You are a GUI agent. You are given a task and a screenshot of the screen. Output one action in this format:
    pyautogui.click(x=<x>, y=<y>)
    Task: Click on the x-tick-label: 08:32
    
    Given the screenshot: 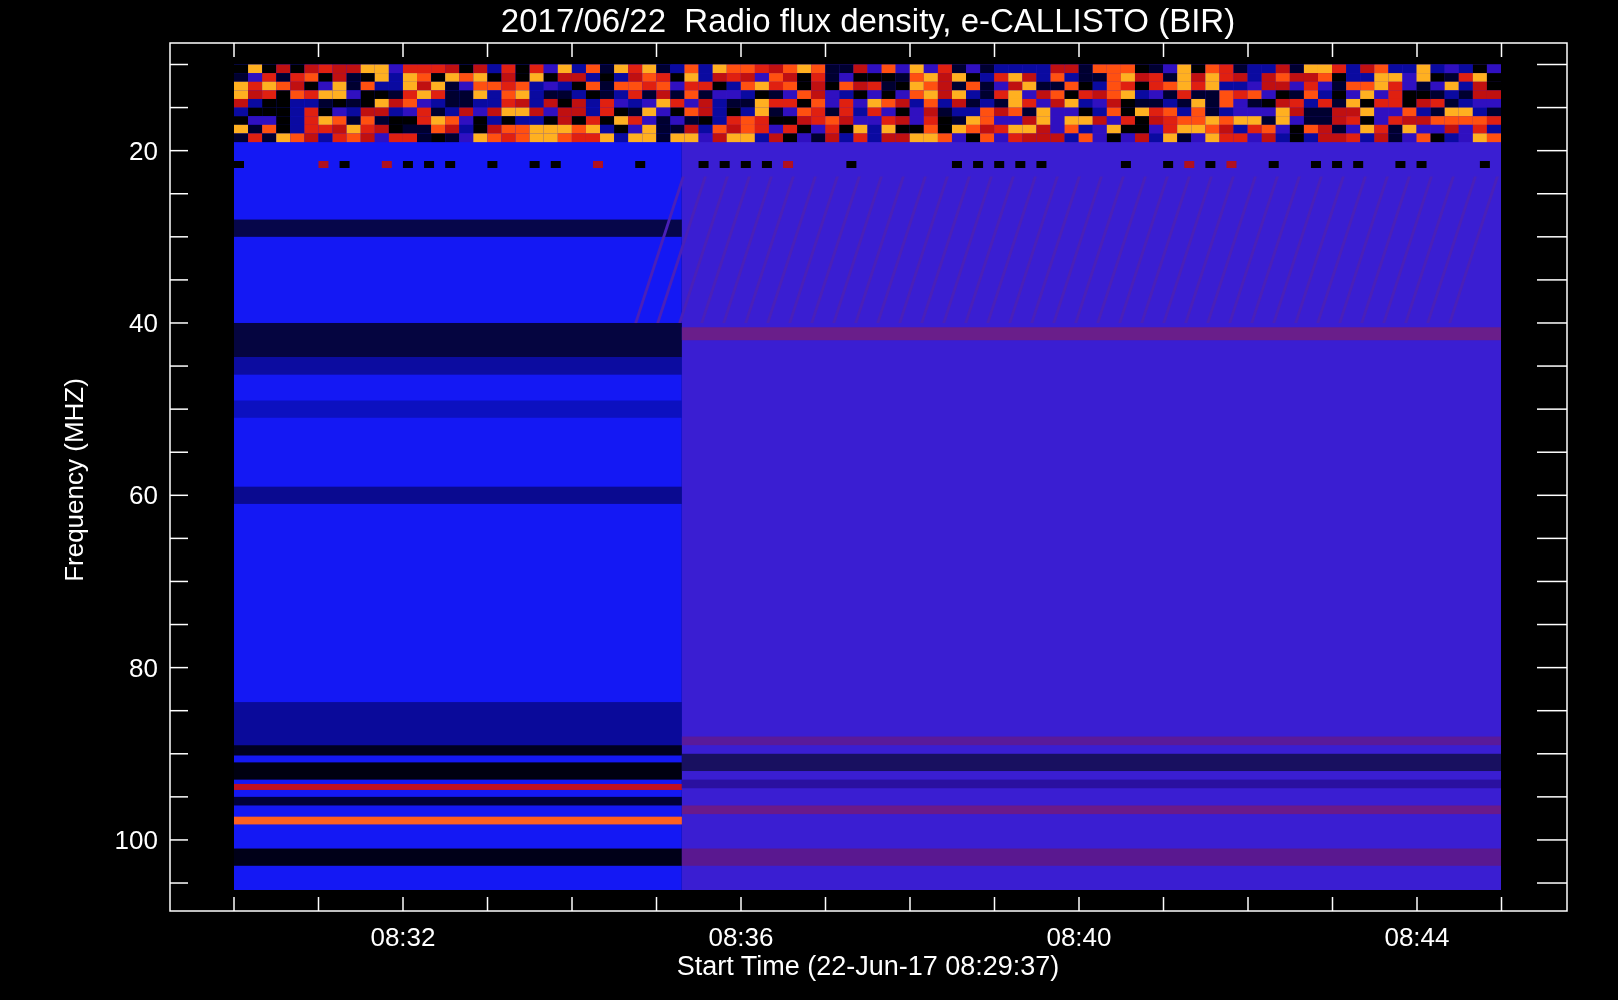 What is the action you would take?
    pyautogui.click(x=403, y=937)
    